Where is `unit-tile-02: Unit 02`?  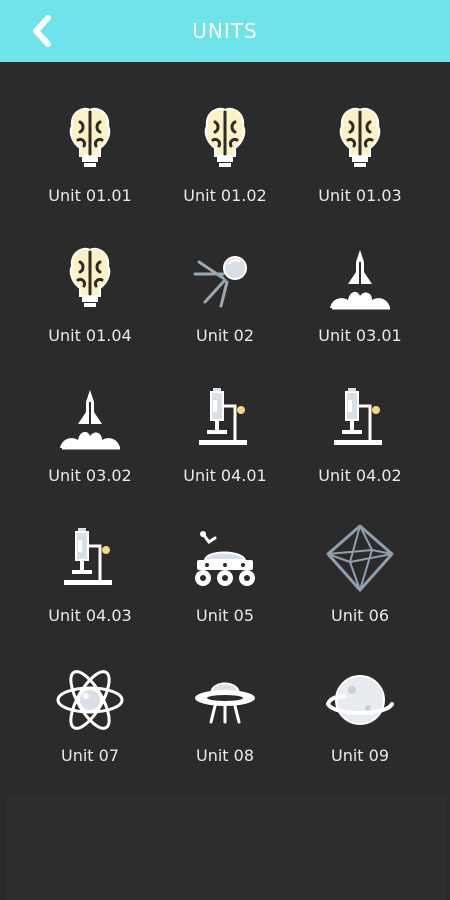
unit-tile-02: Unit 02 is located at coordinates (225, 300).